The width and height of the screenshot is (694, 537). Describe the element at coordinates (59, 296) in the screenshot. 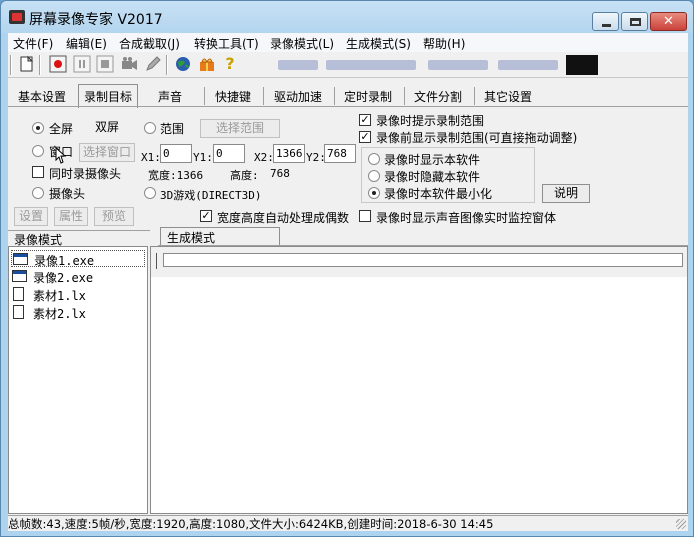

I see `list-item-label: 素材1.lx` at that location.